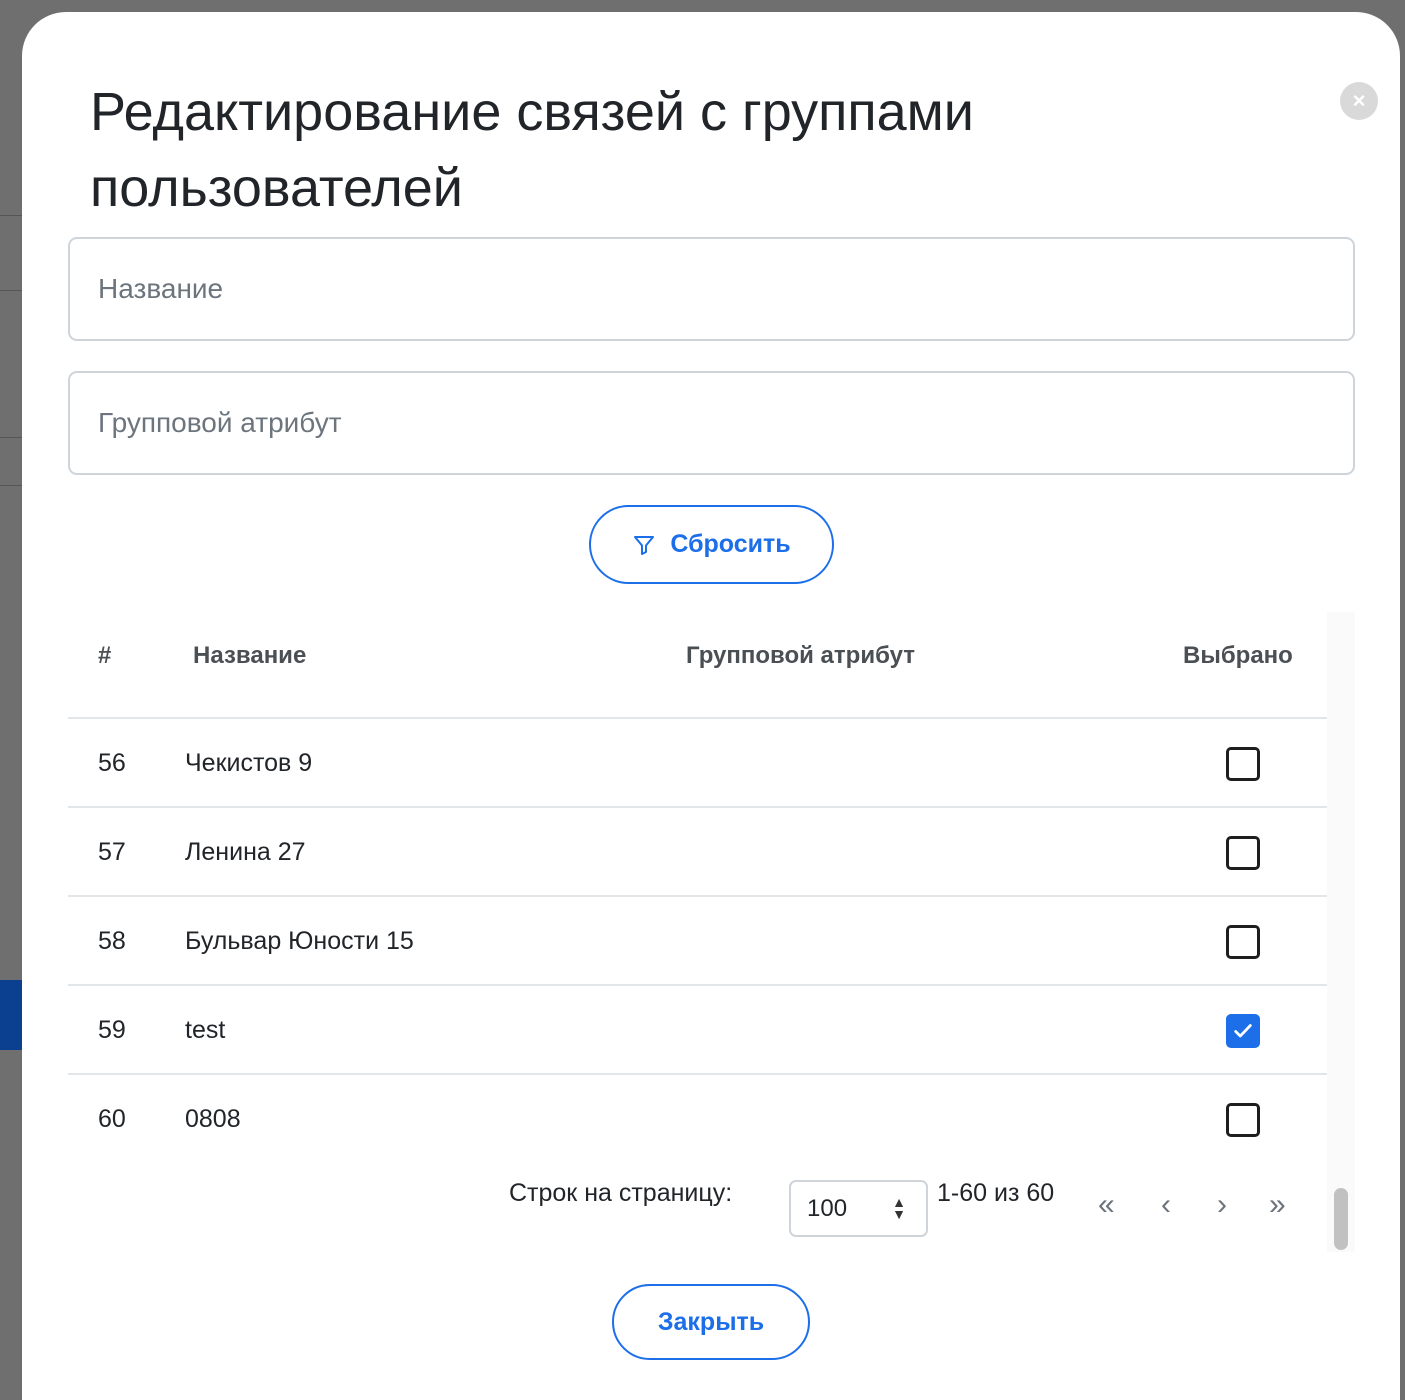  What do you see at coordinates (1238, 656) in the screenshot?
I see `column-header-selected: Выбрано` at bounding box center [1238, 656].